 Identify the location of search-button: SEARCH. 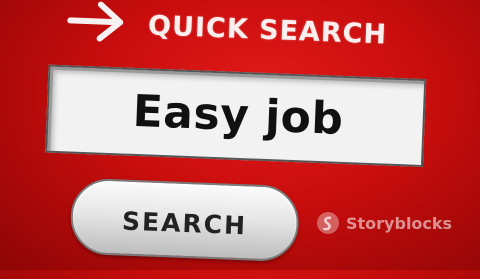
(185, 220).